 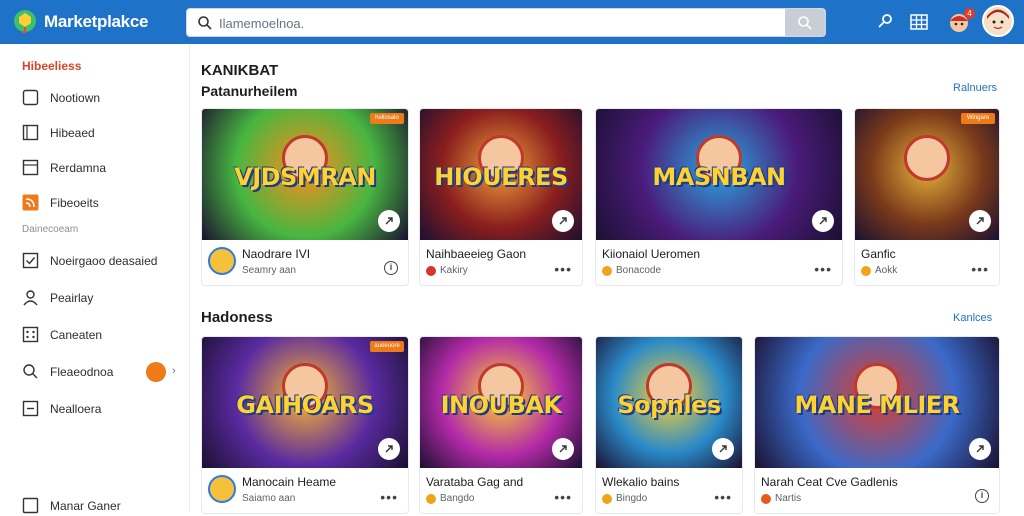 I want to click on sidebar-item-label: Hibeaed, so click(x=72, y=133).